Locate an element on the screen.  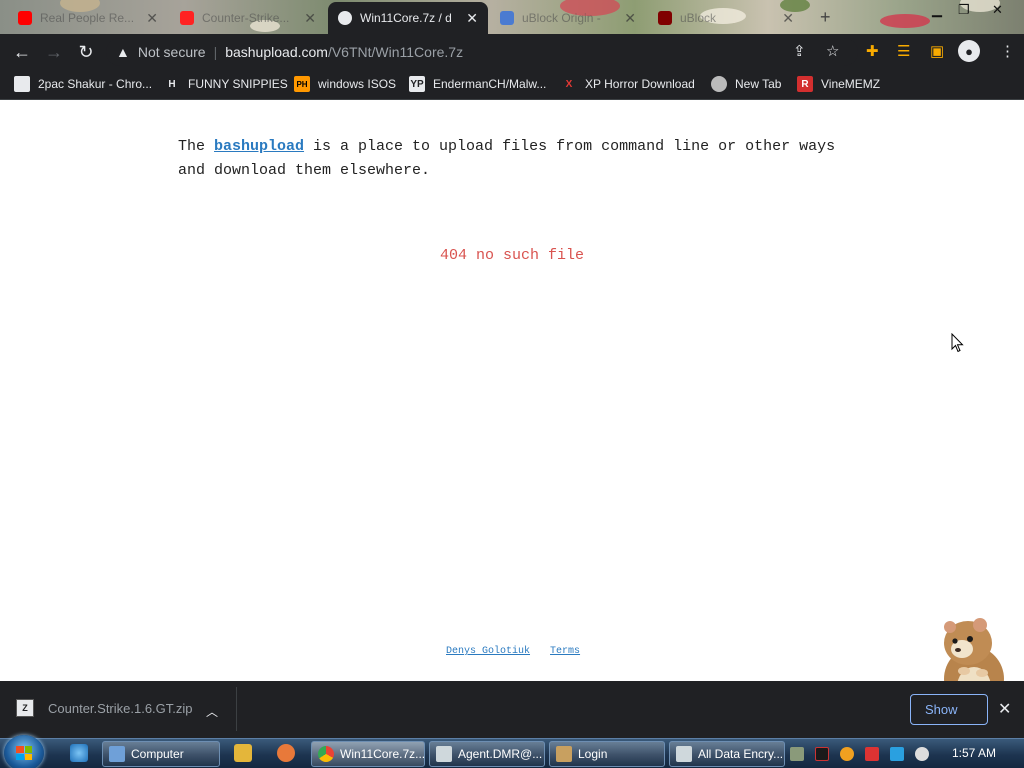
tray-app-icon is located at coordinates (797, 754).